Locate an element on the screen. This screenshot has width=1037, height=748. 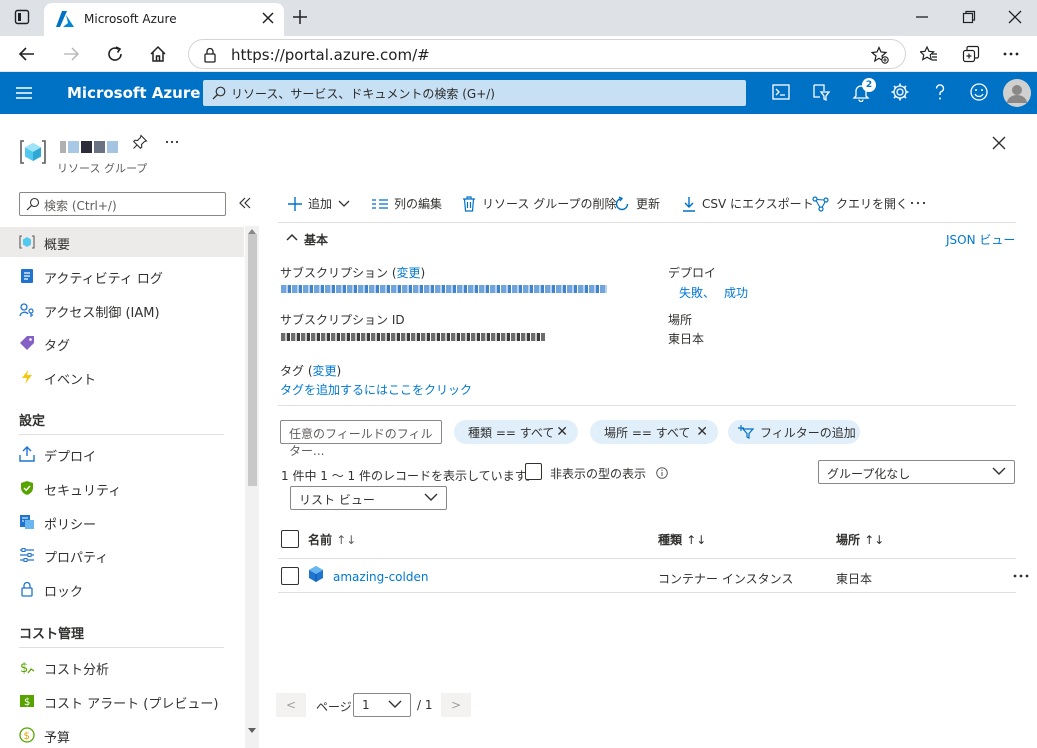
grouping-value: グループ化なし is located at coordinates (869, 474).